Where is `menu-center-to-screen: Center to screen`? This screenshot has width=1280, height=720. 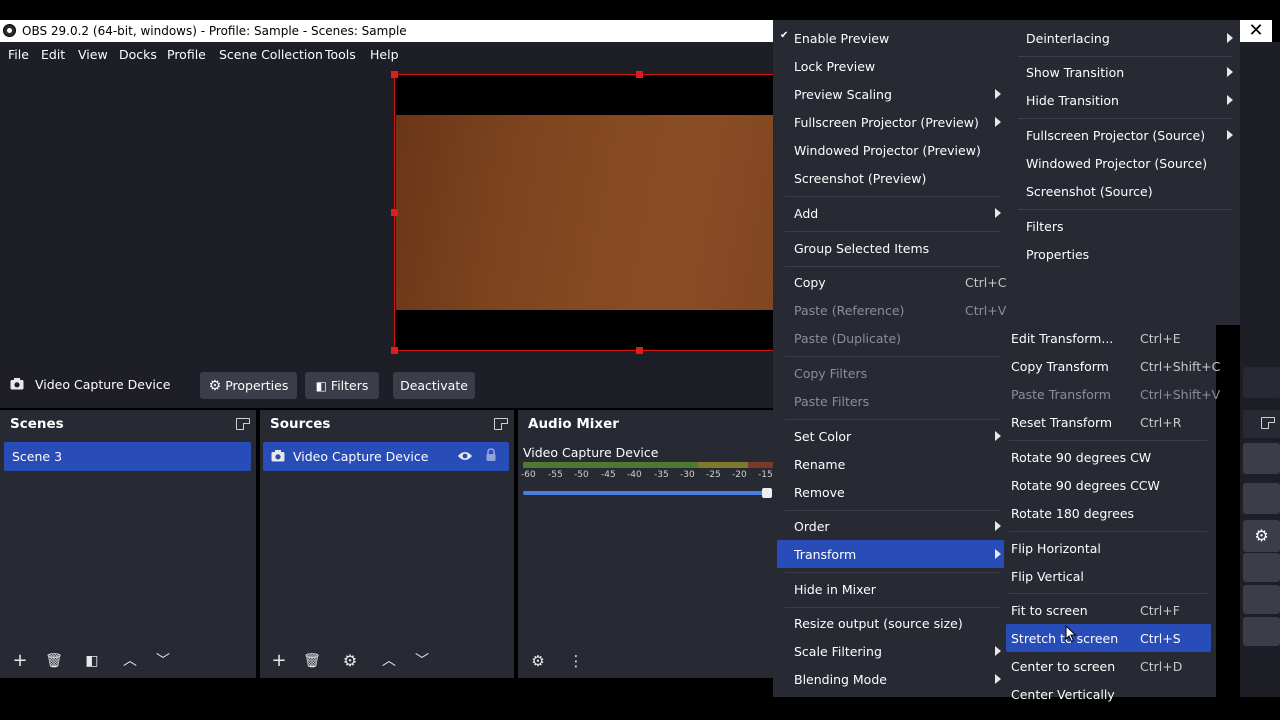
menu-center-to-screen: Center to screen is located at coordinates (1063, 666).